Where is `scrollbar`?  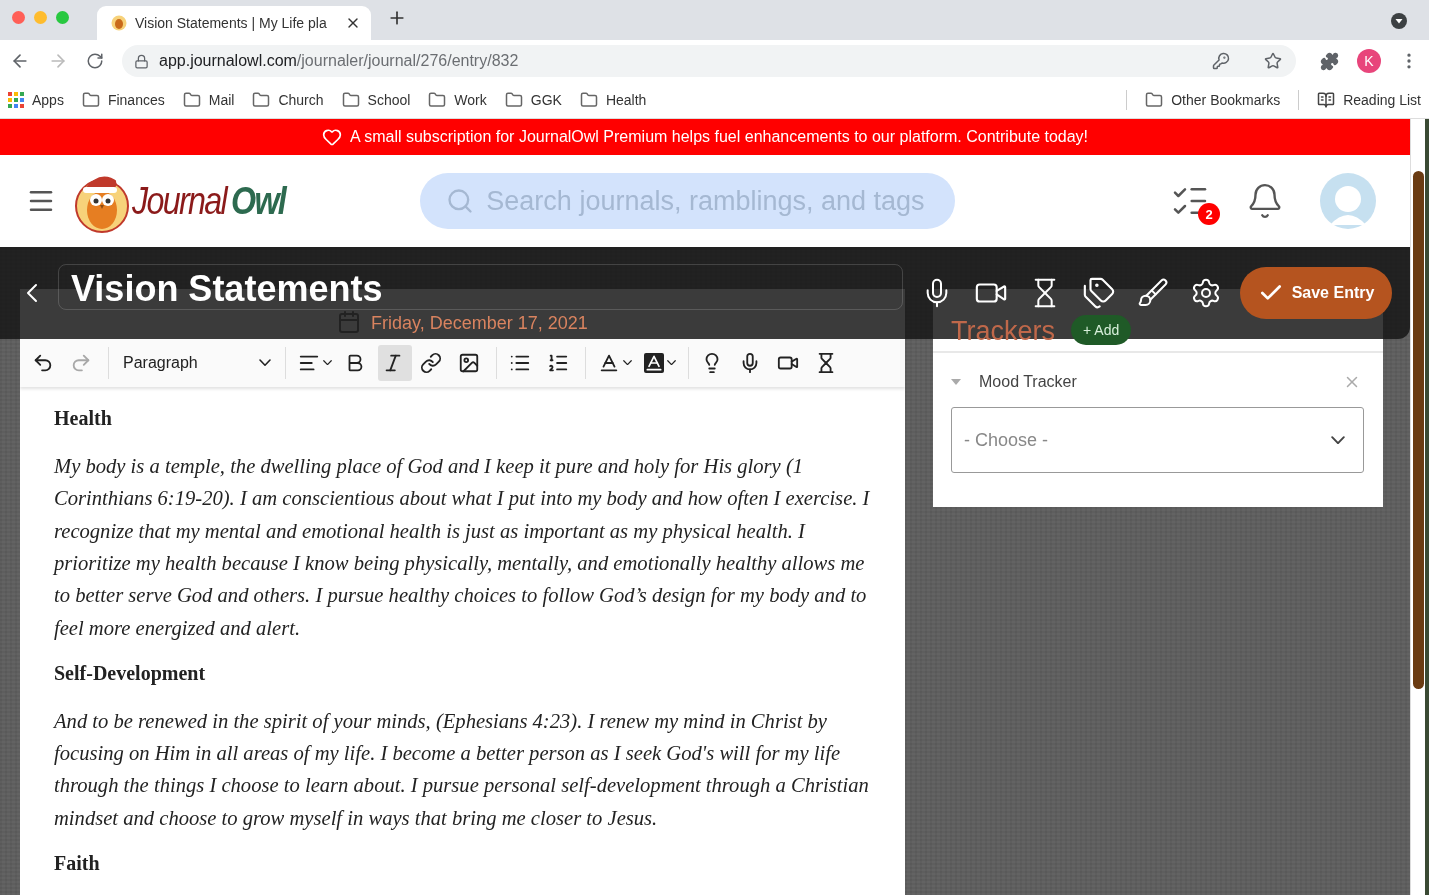
scrollbar is located at coordinates (1418, 507).